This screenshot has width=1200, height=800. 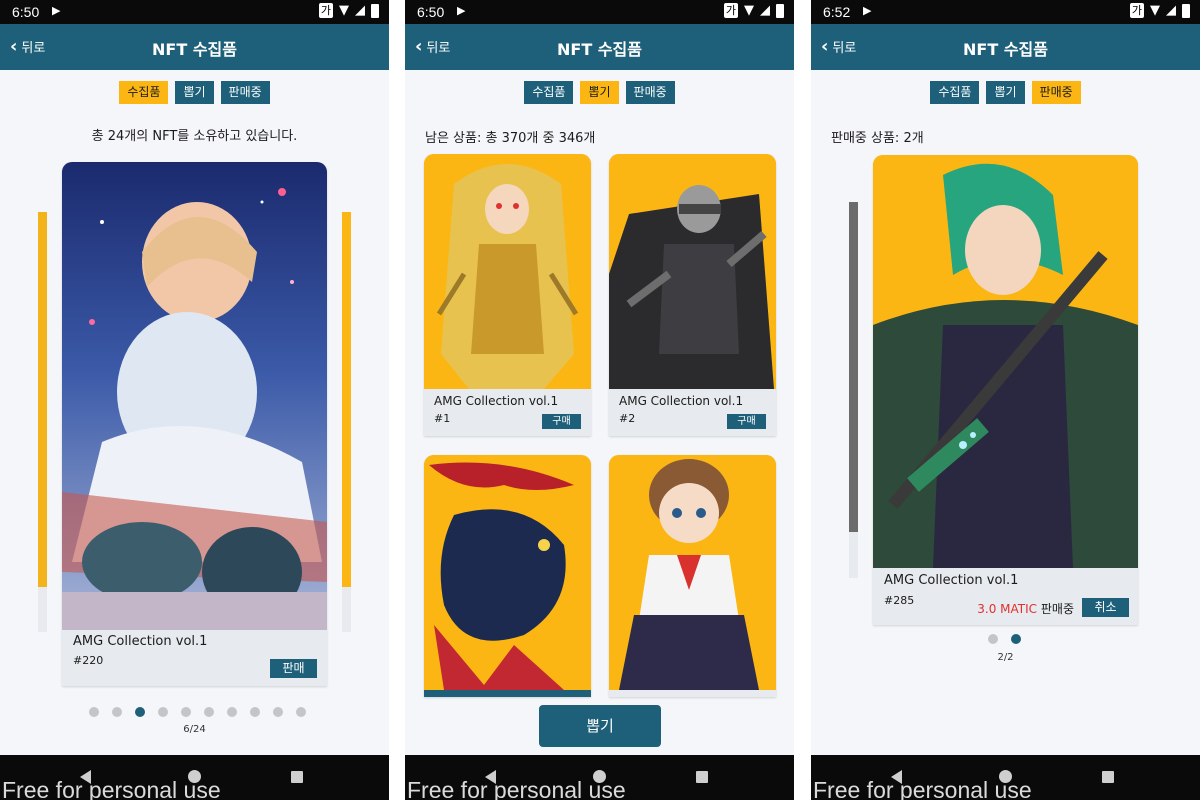 What do you see at coordinates (88, 660) in the screenshot?
I see `nft-number: #220` at bounding box center [88, 660].